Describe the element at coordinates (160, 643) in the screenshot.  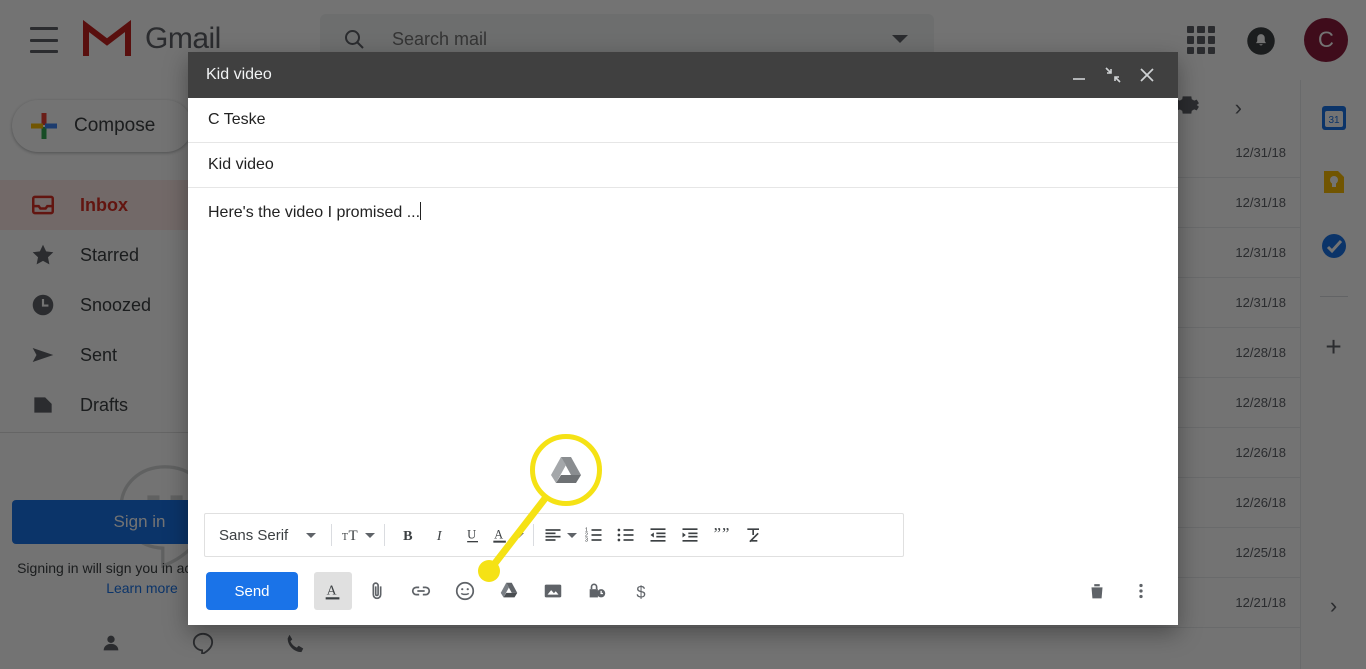
I see `sidebar-footer-icons` at that location.